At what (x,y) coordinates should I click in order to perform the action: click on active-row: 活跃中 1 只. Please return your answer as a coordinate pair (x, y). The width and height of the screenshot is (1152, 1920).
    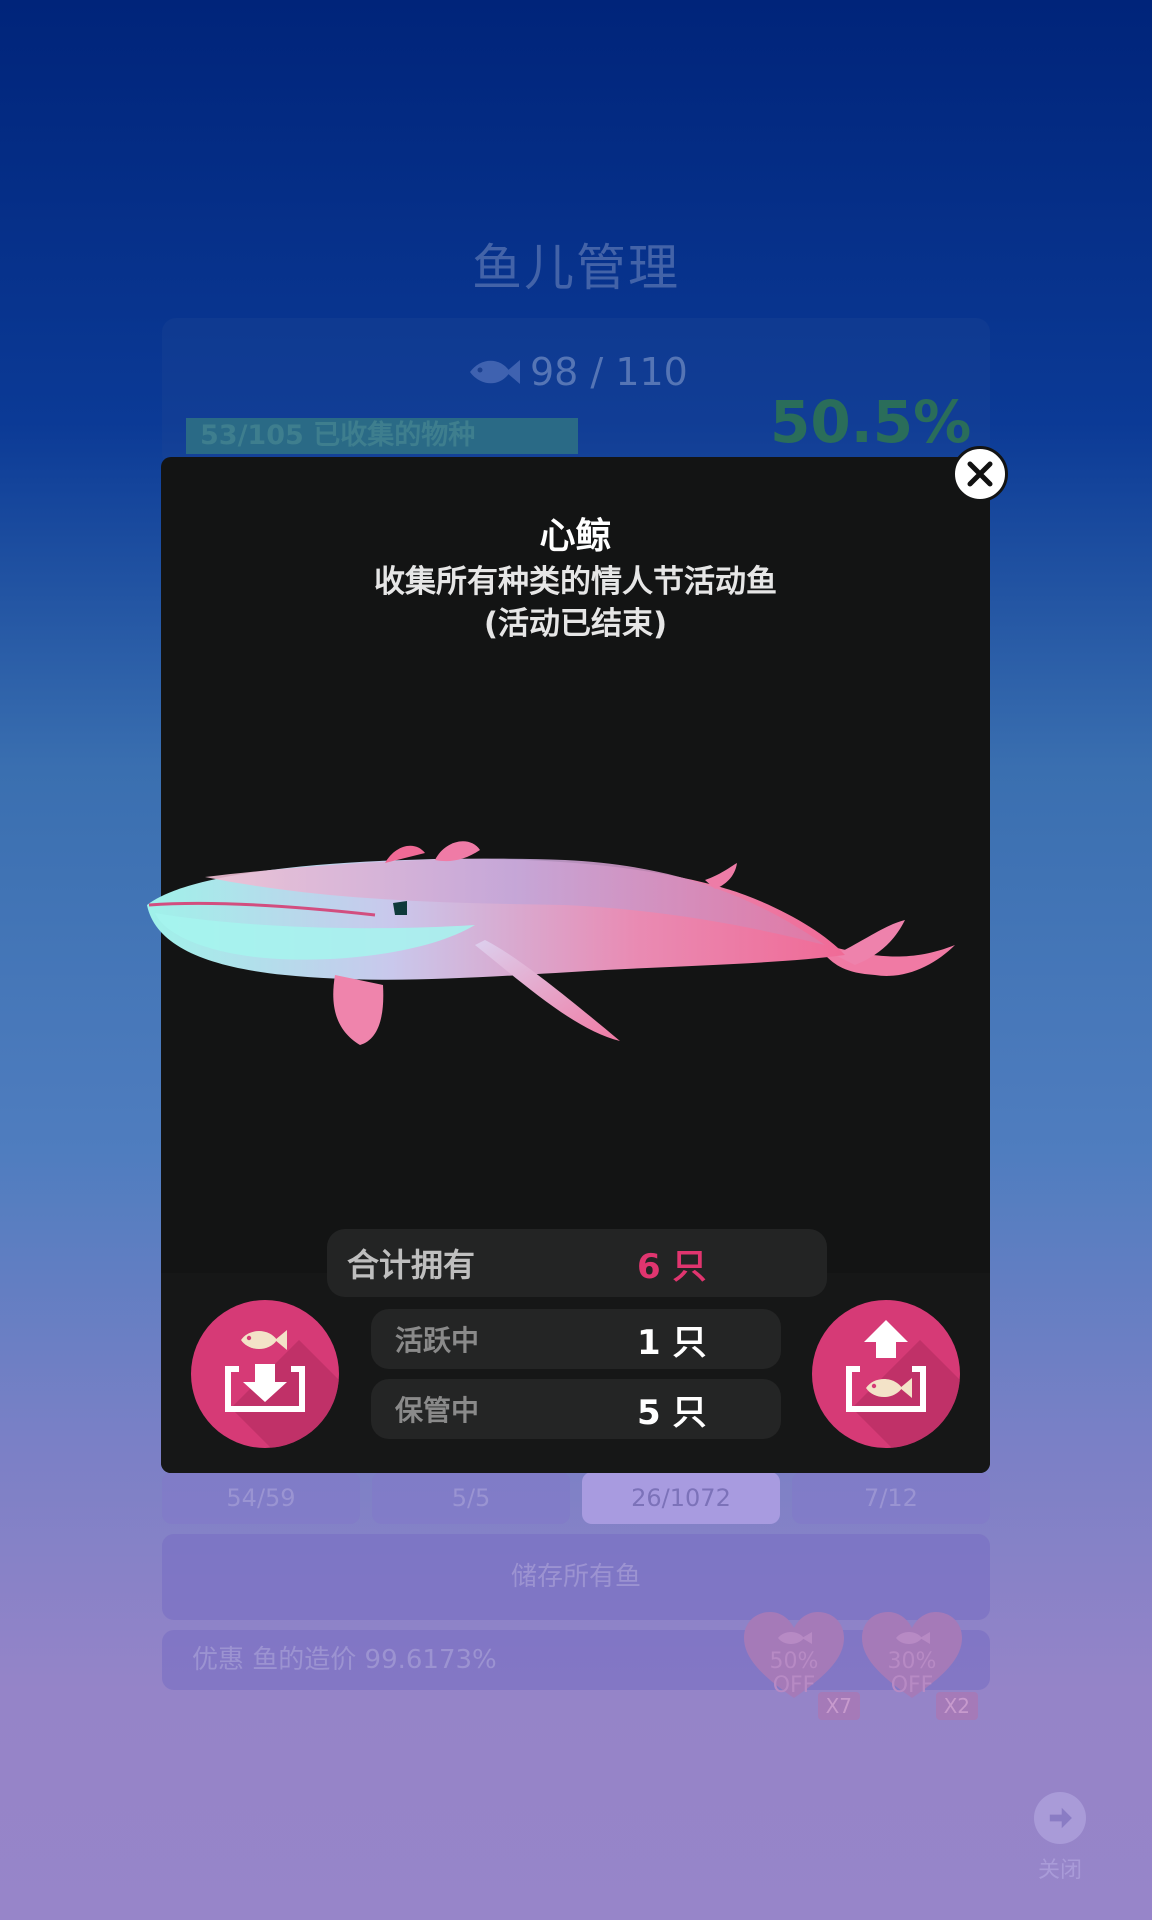
    Looking at the image, I should click on (576, 1339).